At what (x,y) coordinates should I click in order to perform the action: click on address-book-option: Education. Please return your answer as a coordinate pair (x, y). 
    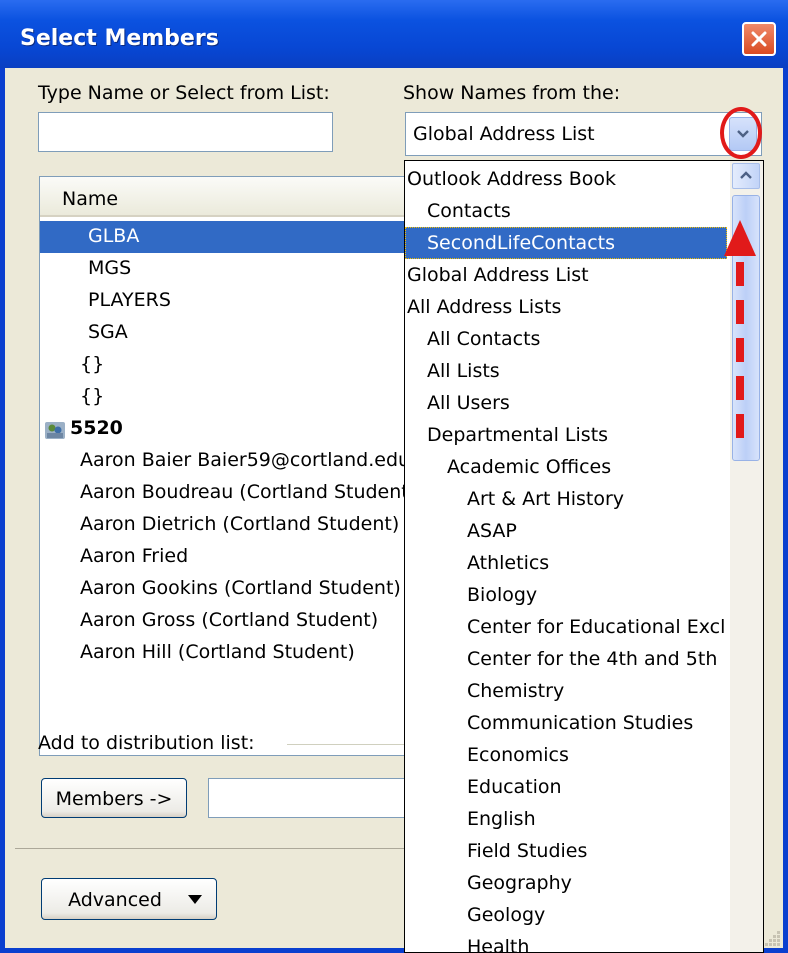
    Looking at the image, I should click on (566, 787).